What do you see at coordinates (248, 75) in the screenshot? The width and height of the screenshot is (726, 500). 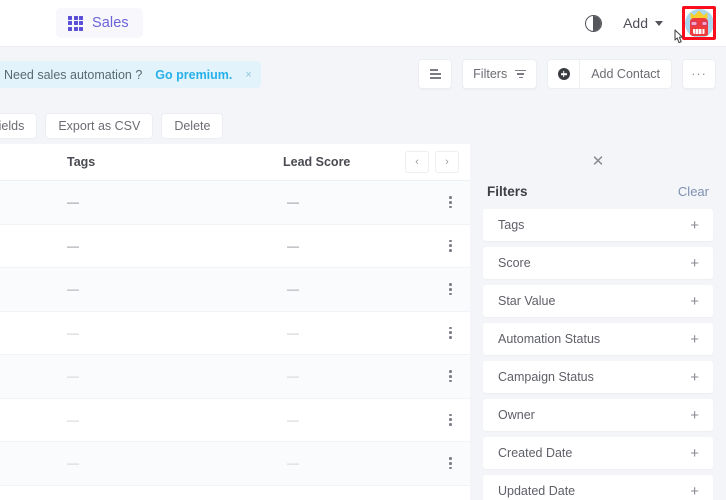 I see `promo-close-icon: ×` at bounding box center [248, 75].